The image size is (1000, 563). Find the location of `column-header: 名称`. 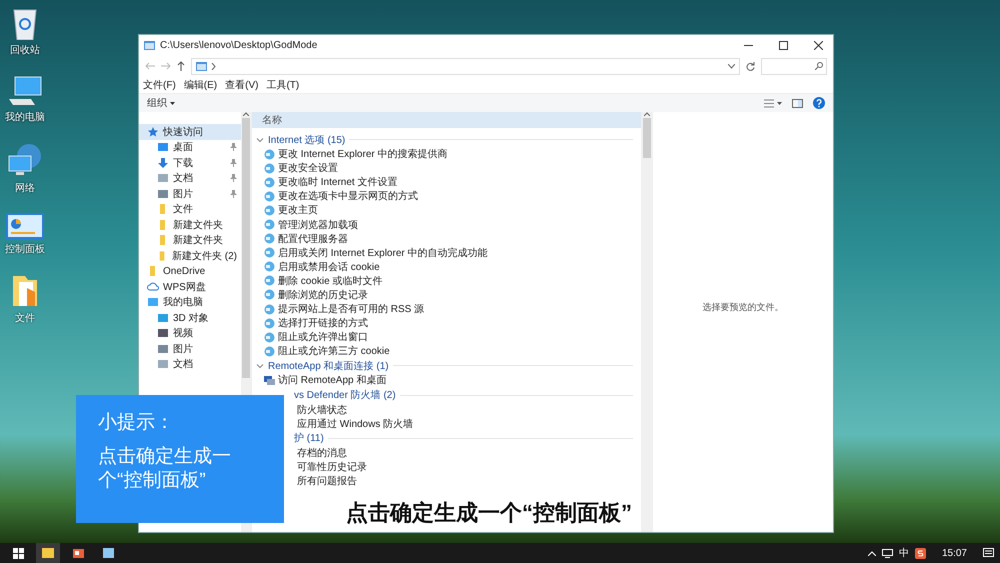

column-header: 名称 is located at coordinates (446, 120).